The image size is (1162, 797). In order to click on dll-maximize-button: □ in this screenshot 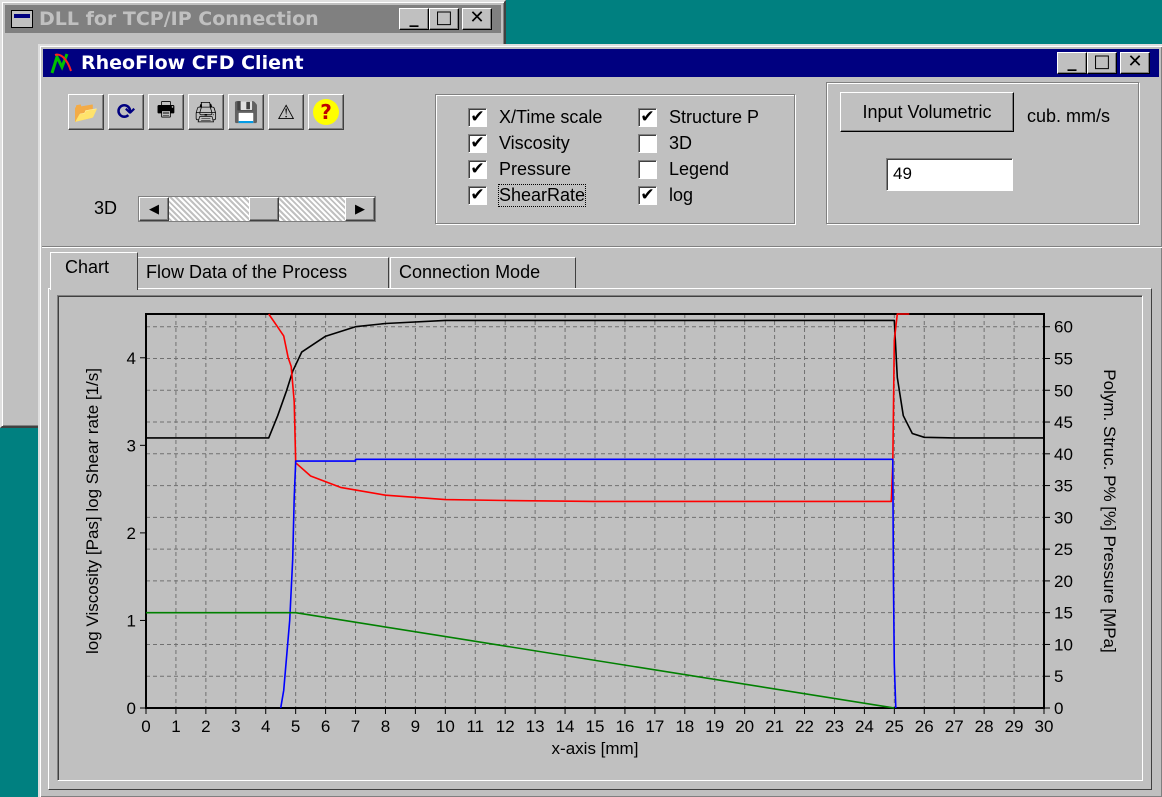, I will do `click(444, 19)`.